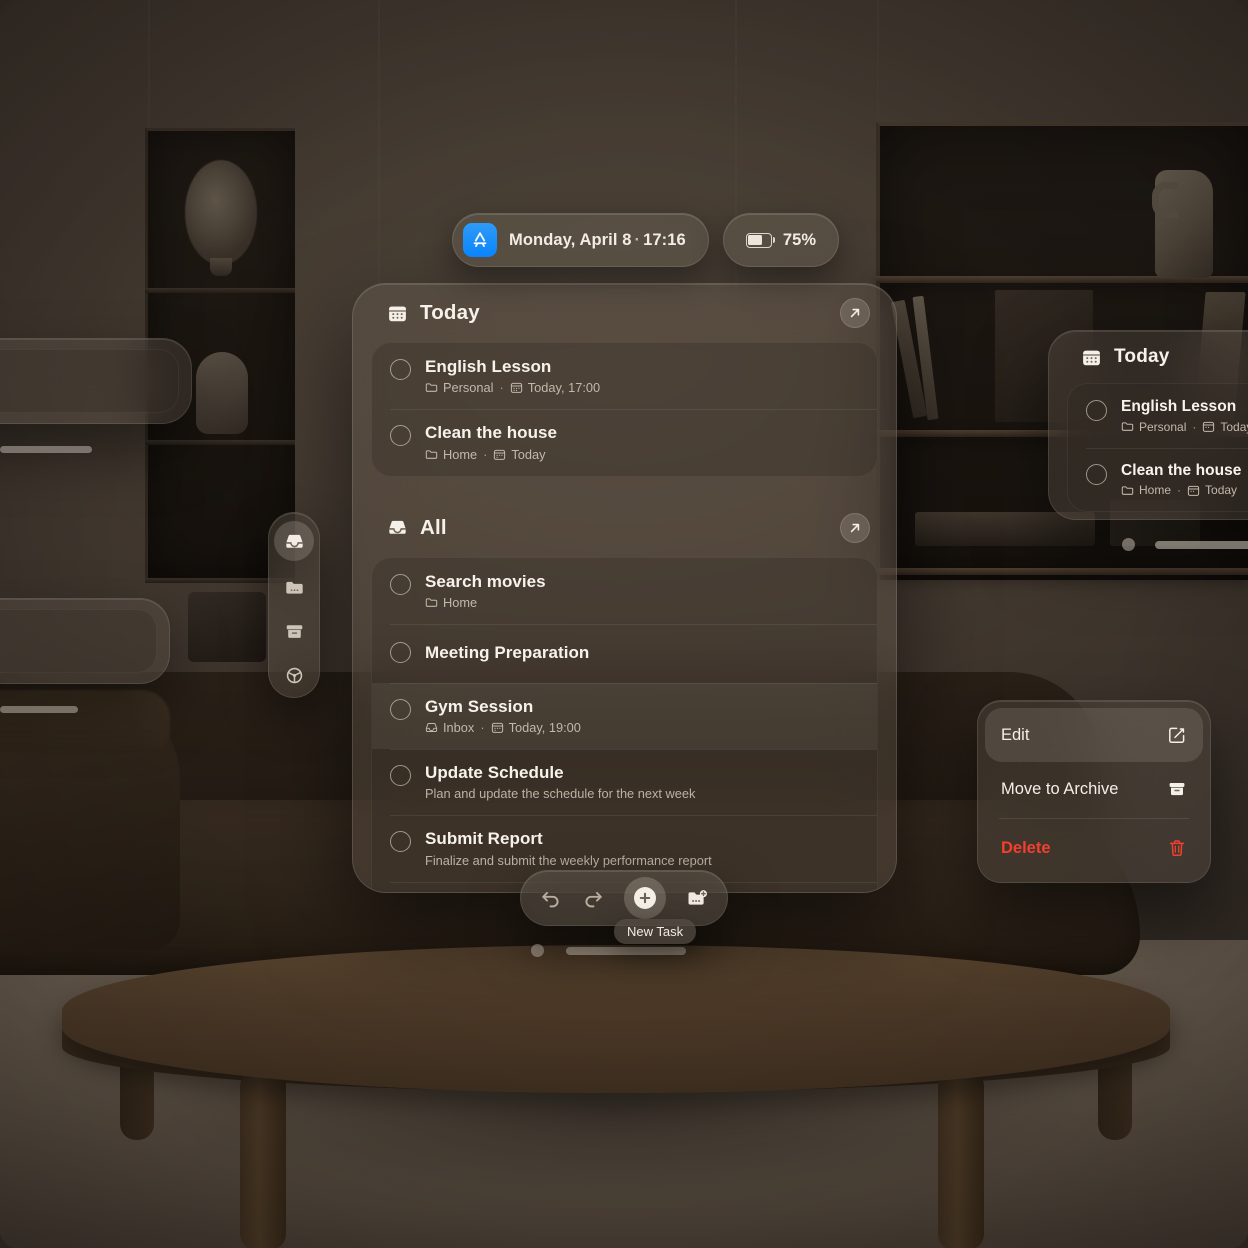 This screenshot has height=1248, width=1248. I want to click on app-store-icon, so click(480, 240).